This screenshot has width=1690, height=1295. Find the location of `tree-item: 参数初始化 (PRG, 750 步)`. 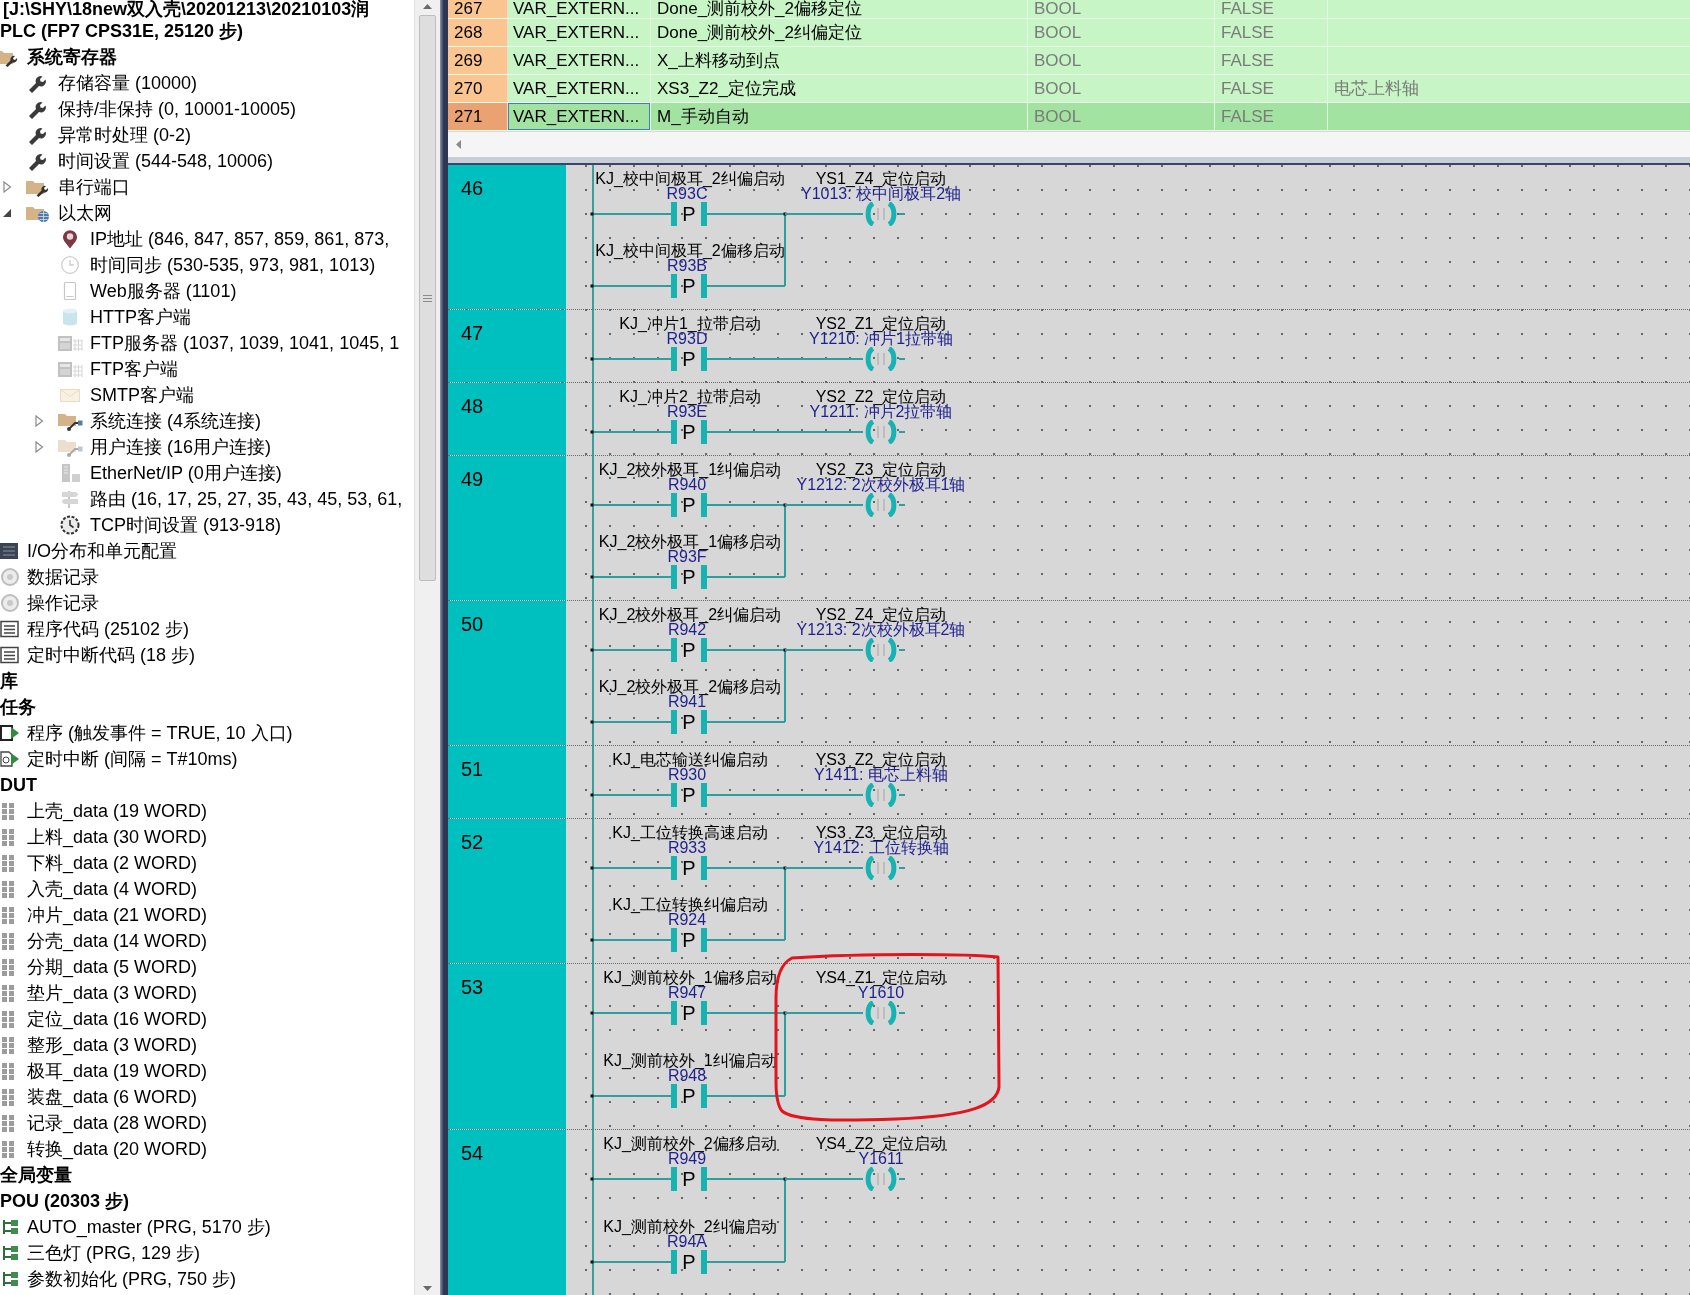

tree-item: 参数初始化 (PRG, 750 步) is located at coordinates (119, 1279).